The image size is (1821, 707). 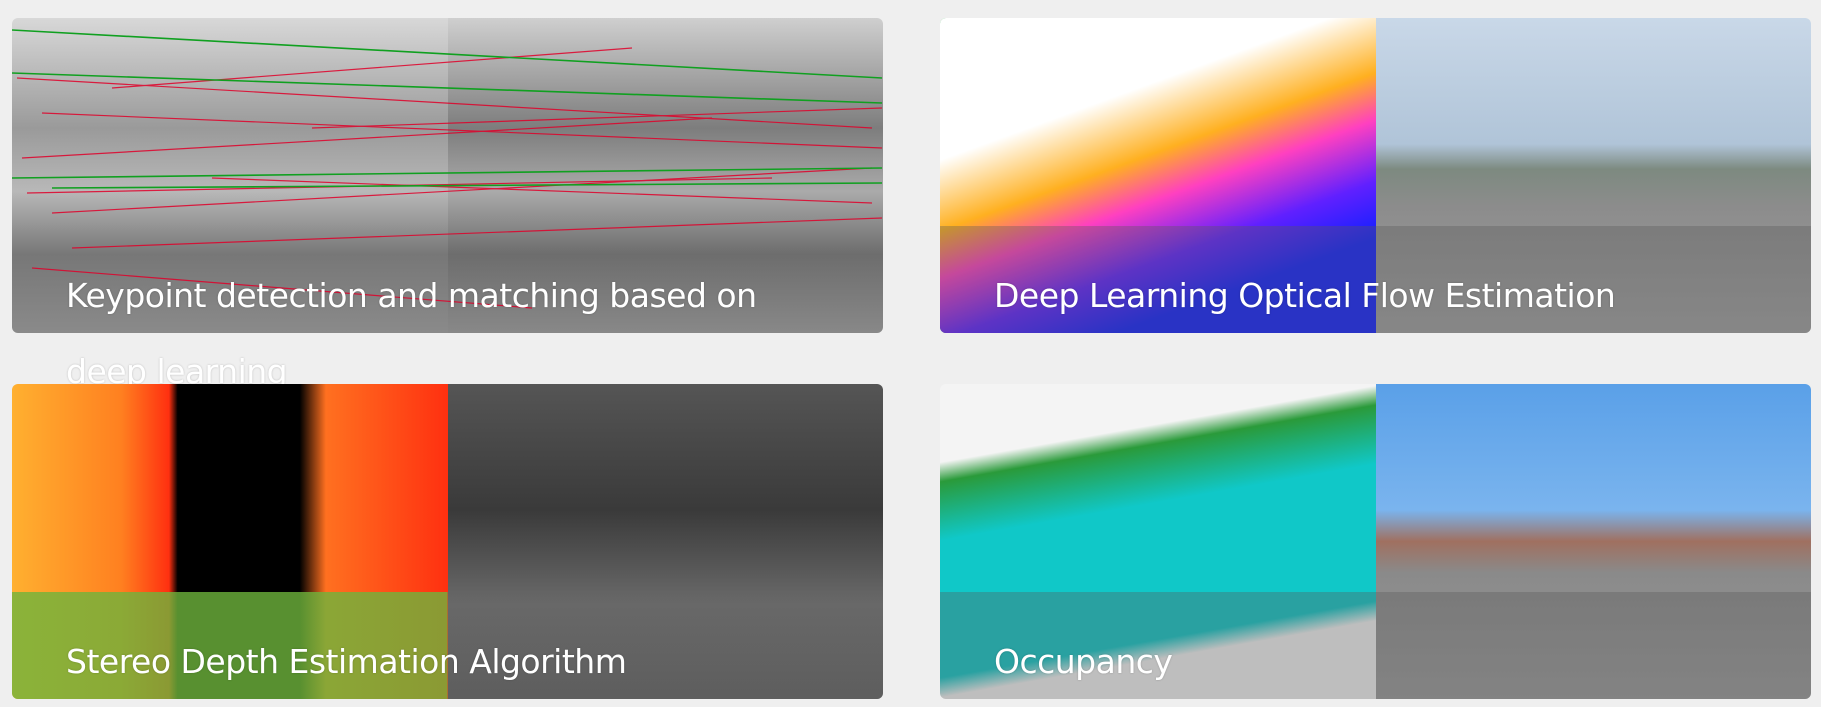 I want to click on card-title: Deep Learning Optical Flow Estimation, so click(x=1305, y=295).